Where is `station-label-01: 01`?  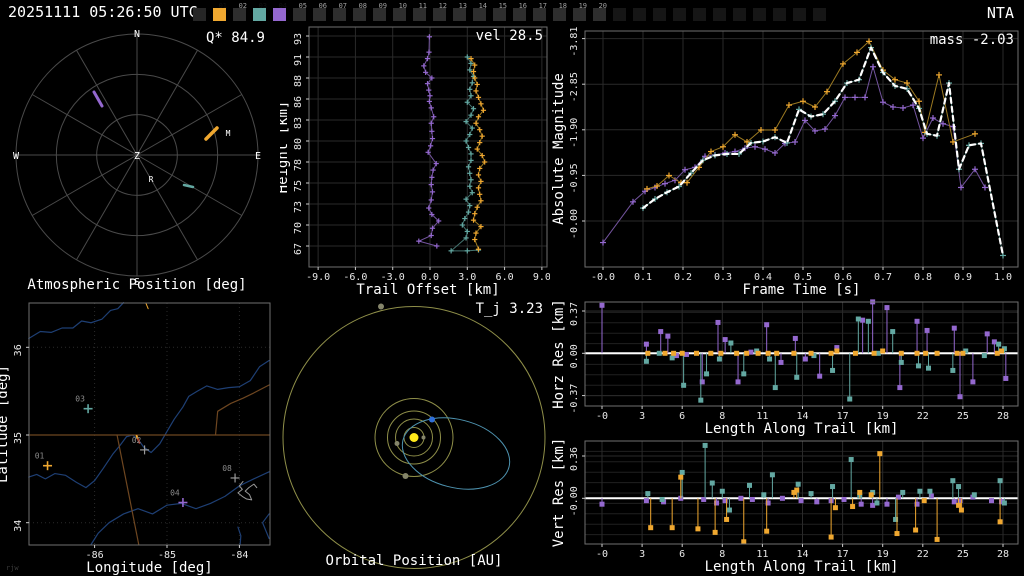 station-label-01: 01 is located at coordinates (40, 456).